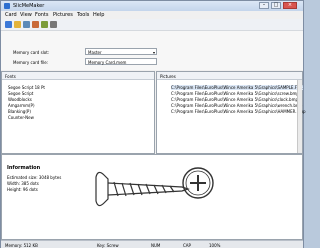 This screenshot has height=248, width=320. I want to click on card-file-label: Memory card file:, so click(31, 62).